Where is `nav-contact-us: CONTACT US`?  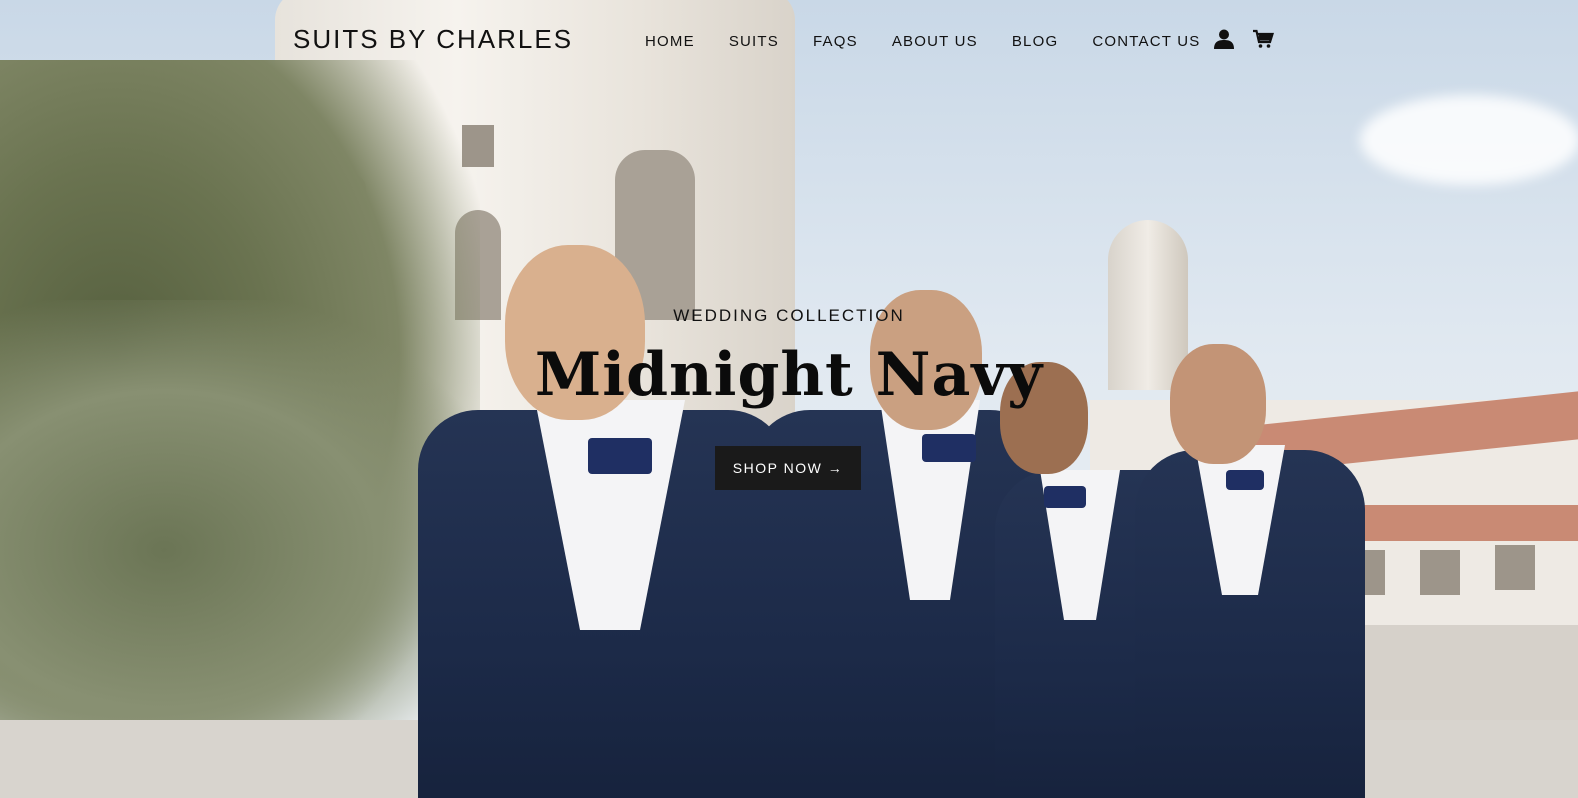 nav-contact-us: CONTACT US is located at coordinates (1146, 41).